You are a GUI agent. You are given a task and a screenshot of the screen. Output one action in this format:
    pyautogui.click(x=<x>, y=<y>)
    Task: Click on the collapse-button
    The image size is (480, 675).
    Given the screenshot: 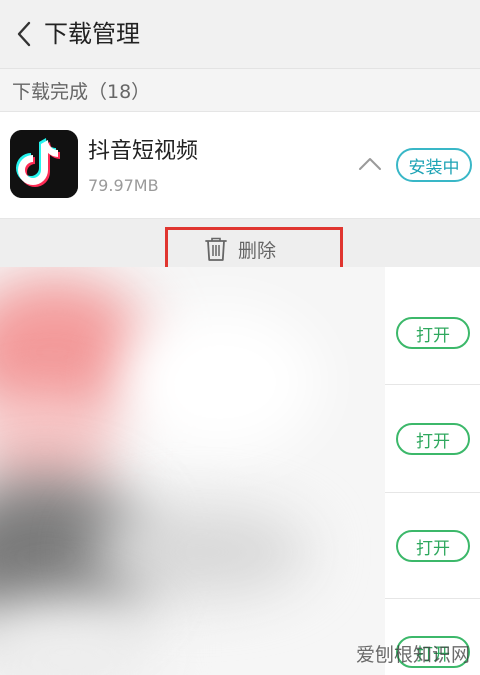 What is the action you would take?
    pyautogui.click(x=370, y=164)
    